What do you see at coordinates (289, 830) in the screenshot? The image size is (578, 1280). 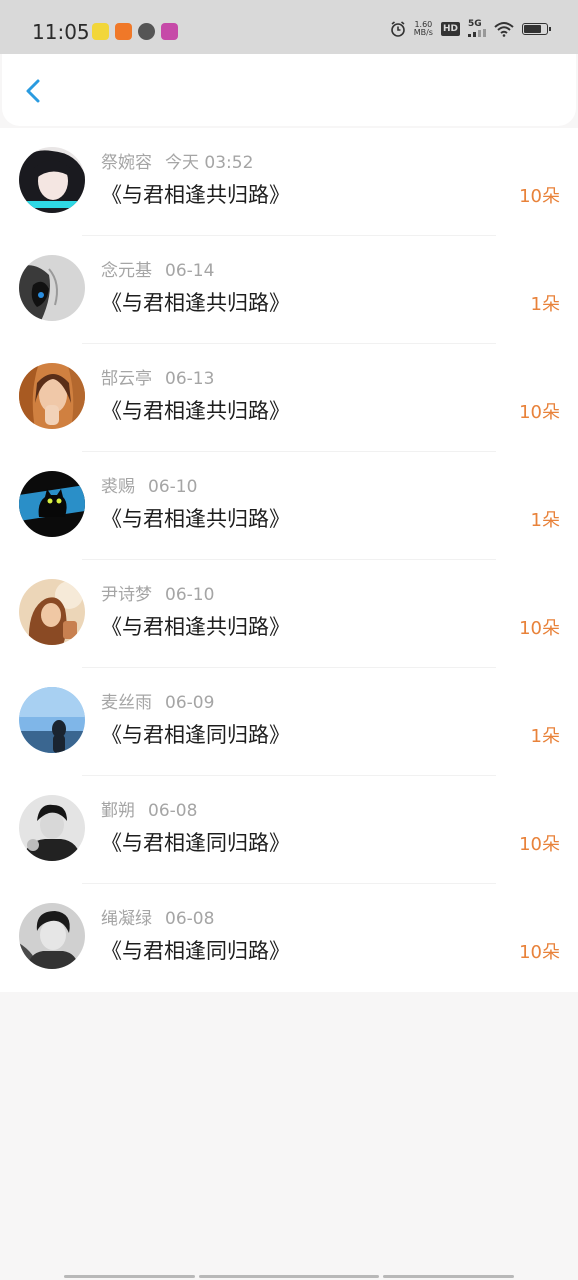 I see `list-item: 鄞朔 06-08 《与君相逢同归路》 10朵` at bounding box center [289, 830].